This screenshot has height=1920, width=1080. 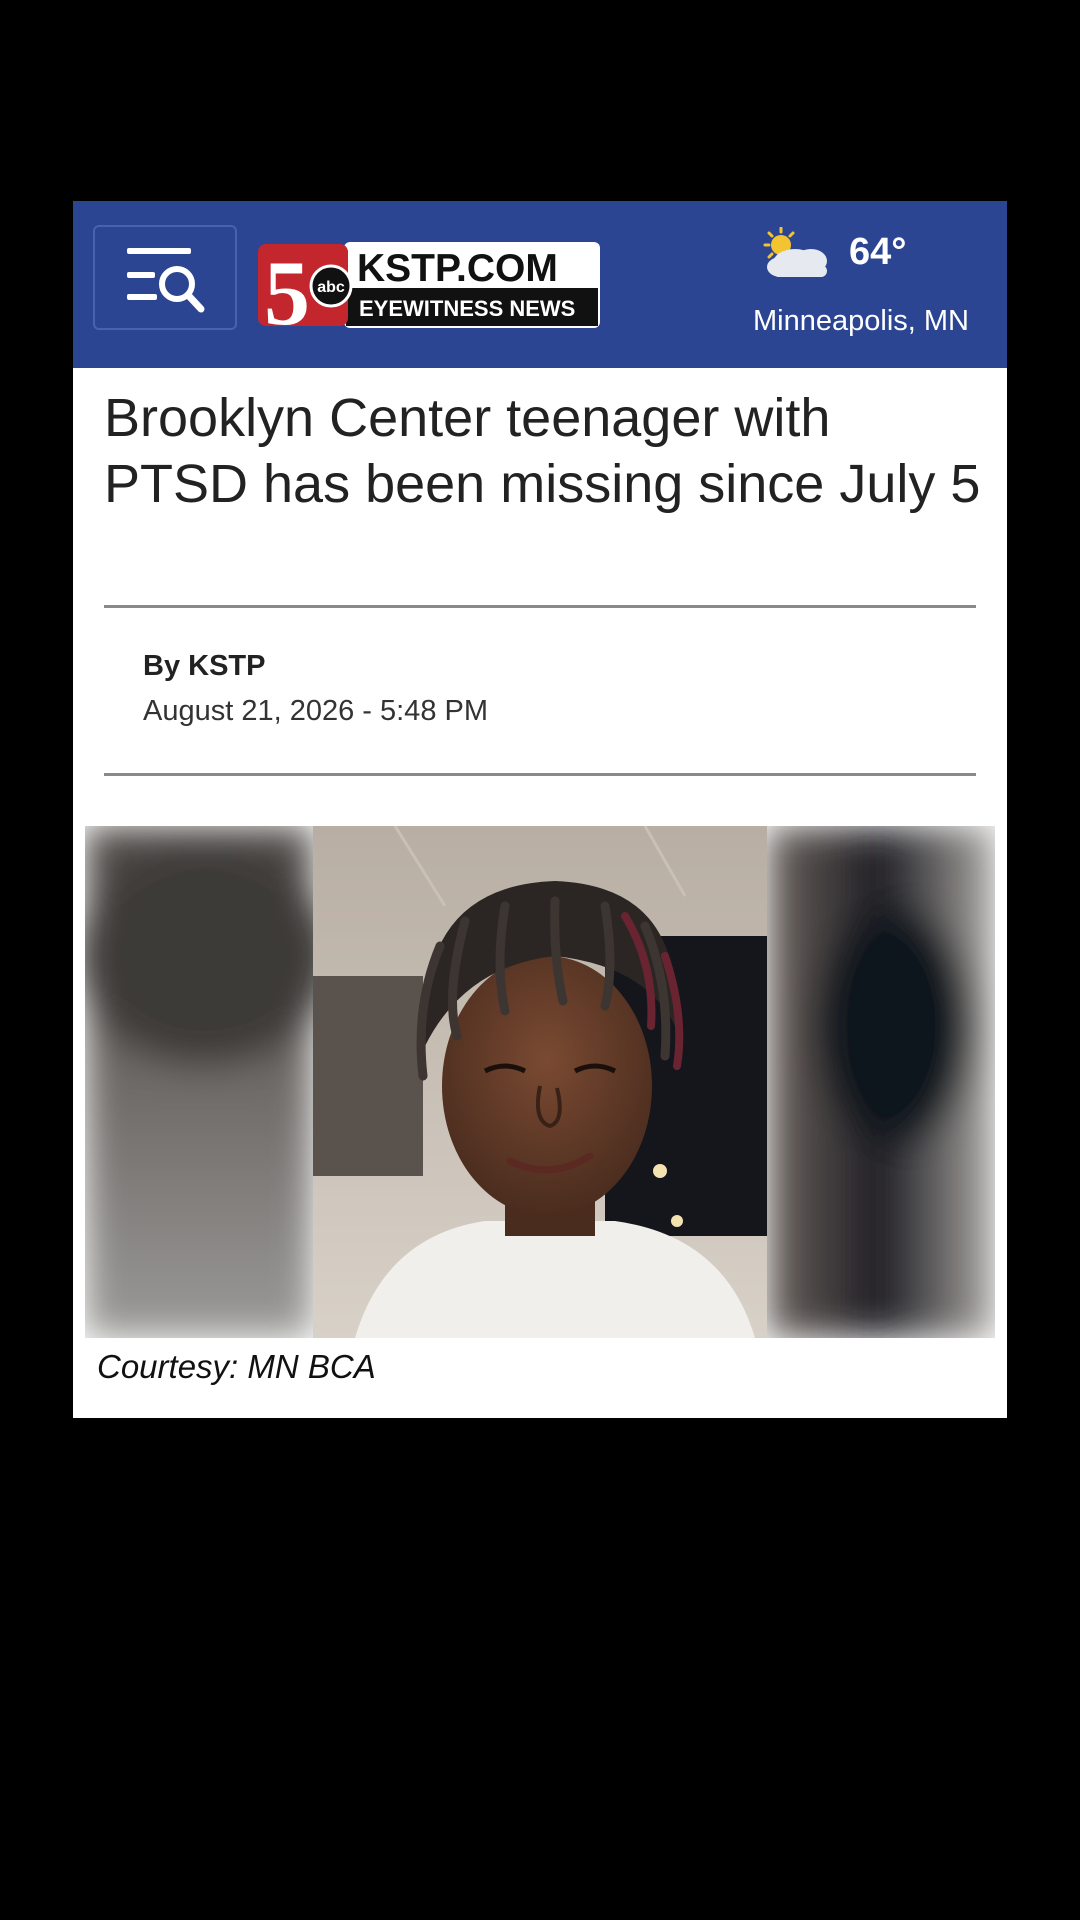 I want to click on kstp-logo: 5 abc KSTP.COM EYEWITNESS NEWS, so click(x=429, y=285).